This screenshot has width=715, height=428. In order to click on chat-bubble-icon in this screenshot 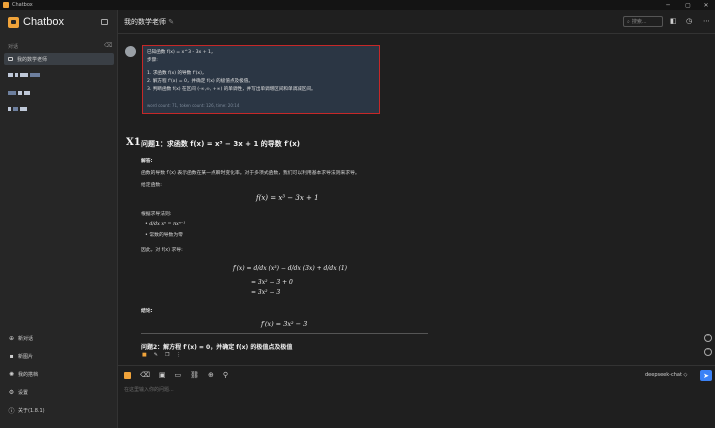, I will do `click(10, 59)`.